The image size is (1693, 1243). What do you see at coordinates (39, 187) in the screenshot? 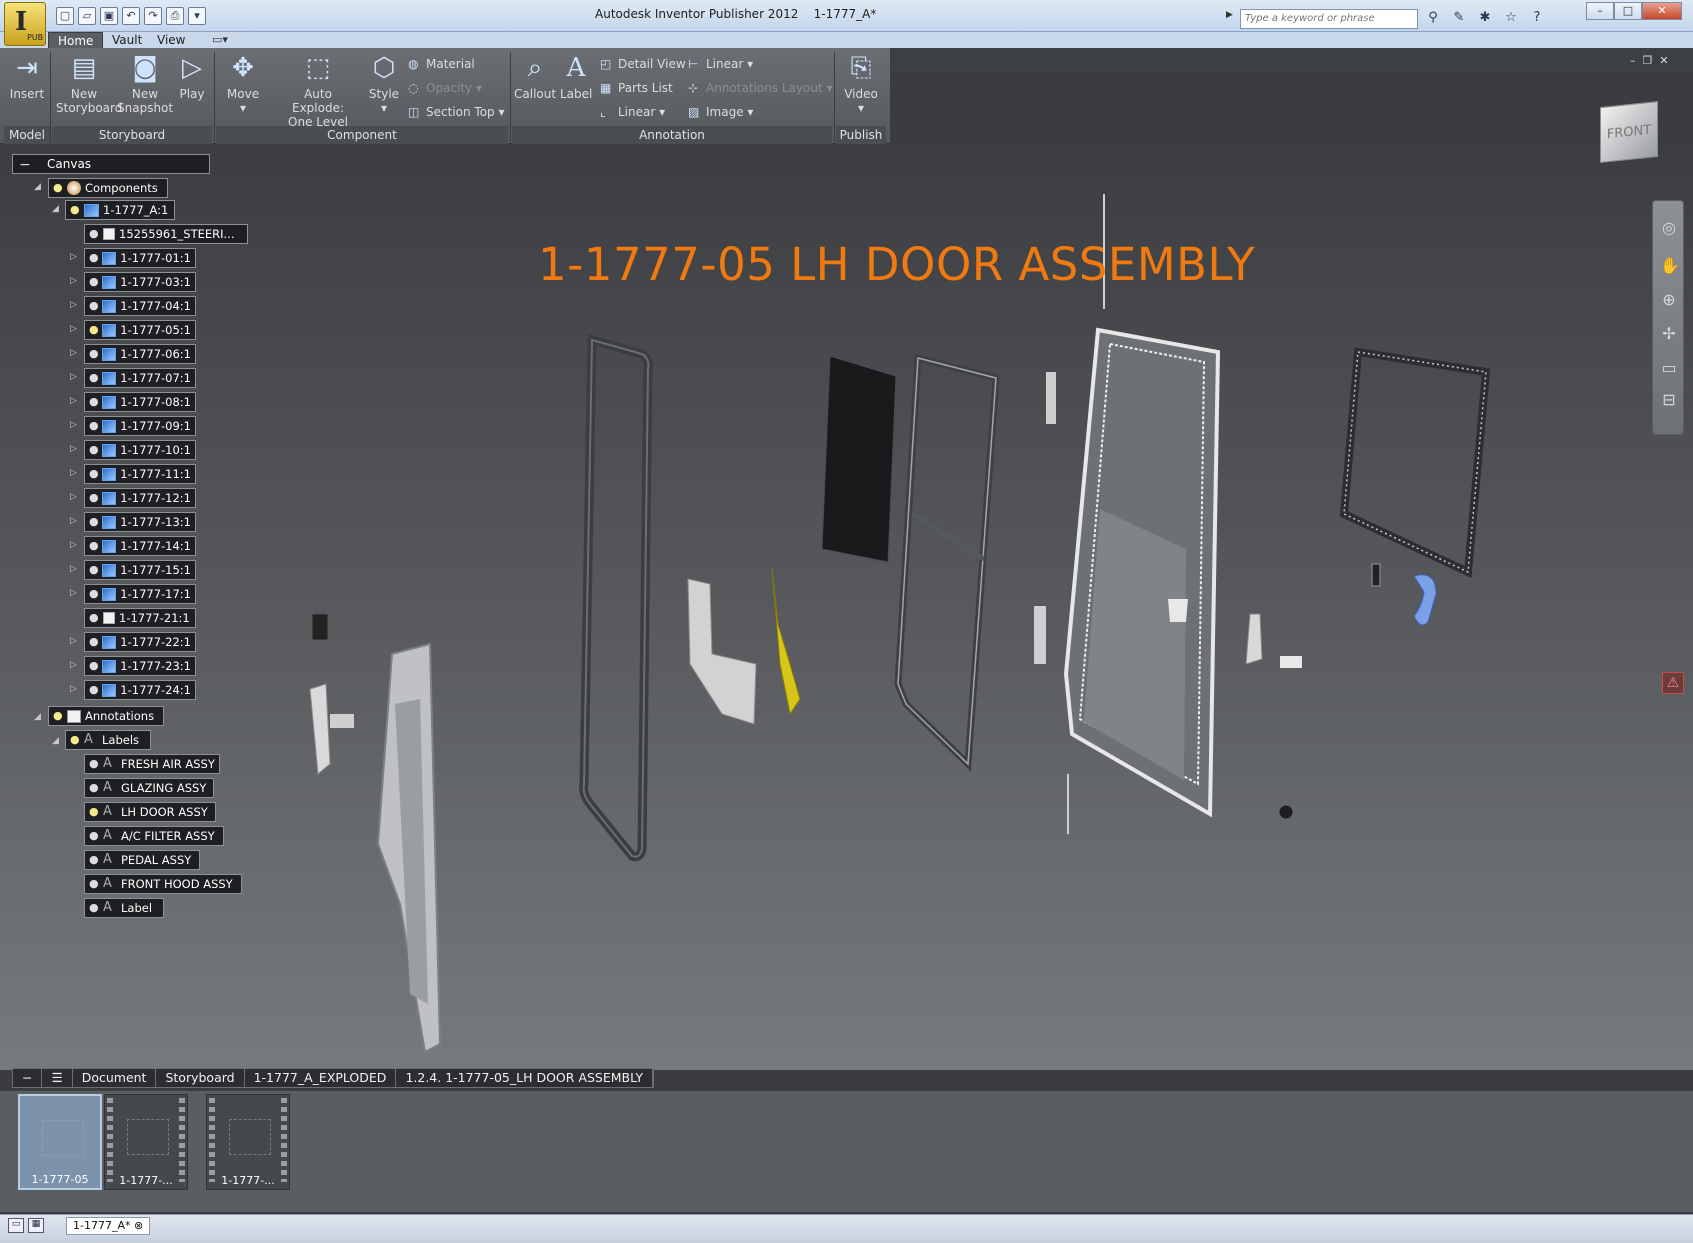
I see `expander-components: ◢` at bounding box center [39, 187].